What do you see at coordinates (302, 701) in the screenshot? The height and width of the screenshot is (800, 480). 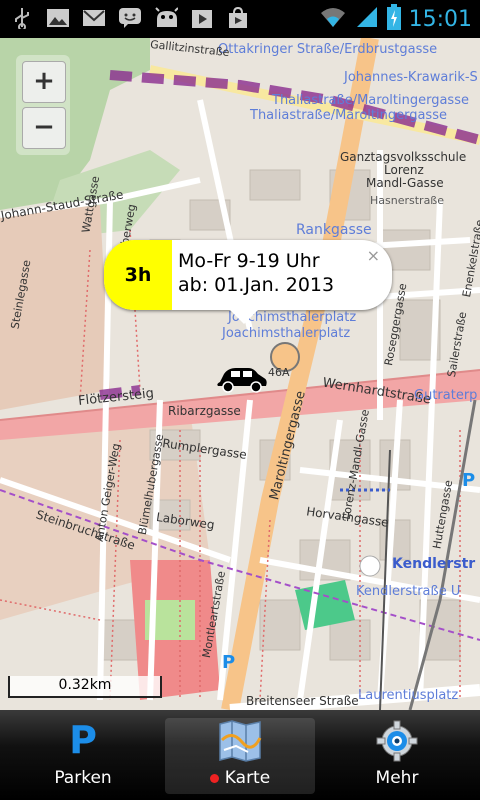 I see `street-label: Breitenseer Straße` at bounding box center [302, 701].